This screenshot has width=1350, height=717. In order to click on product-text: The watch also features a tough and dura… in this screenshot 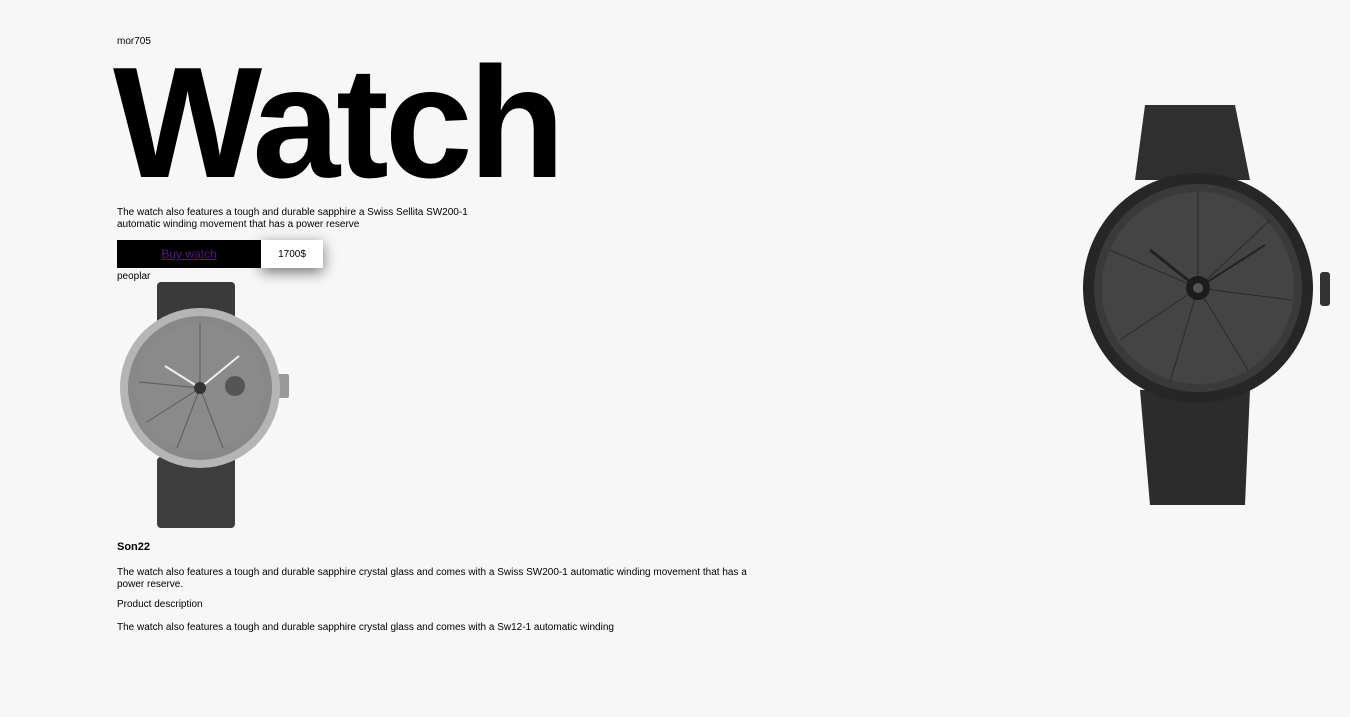, I will do `click(432, 578)`.